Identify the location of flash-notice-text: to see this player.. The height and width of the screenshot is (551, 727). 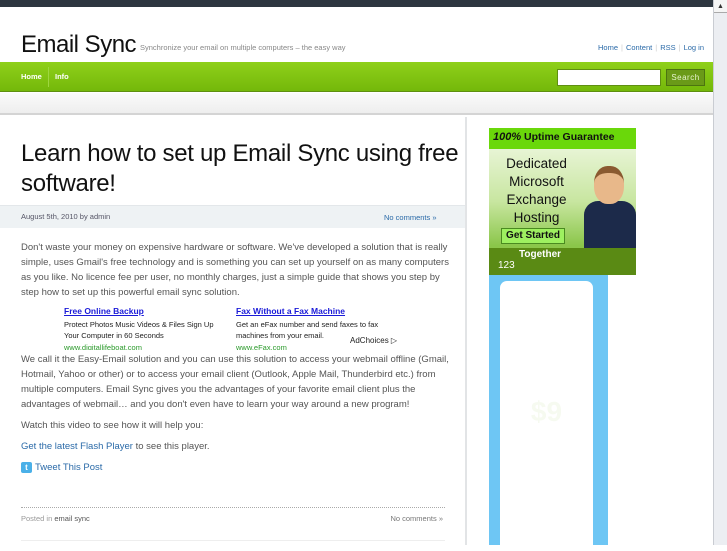
(171, 446).